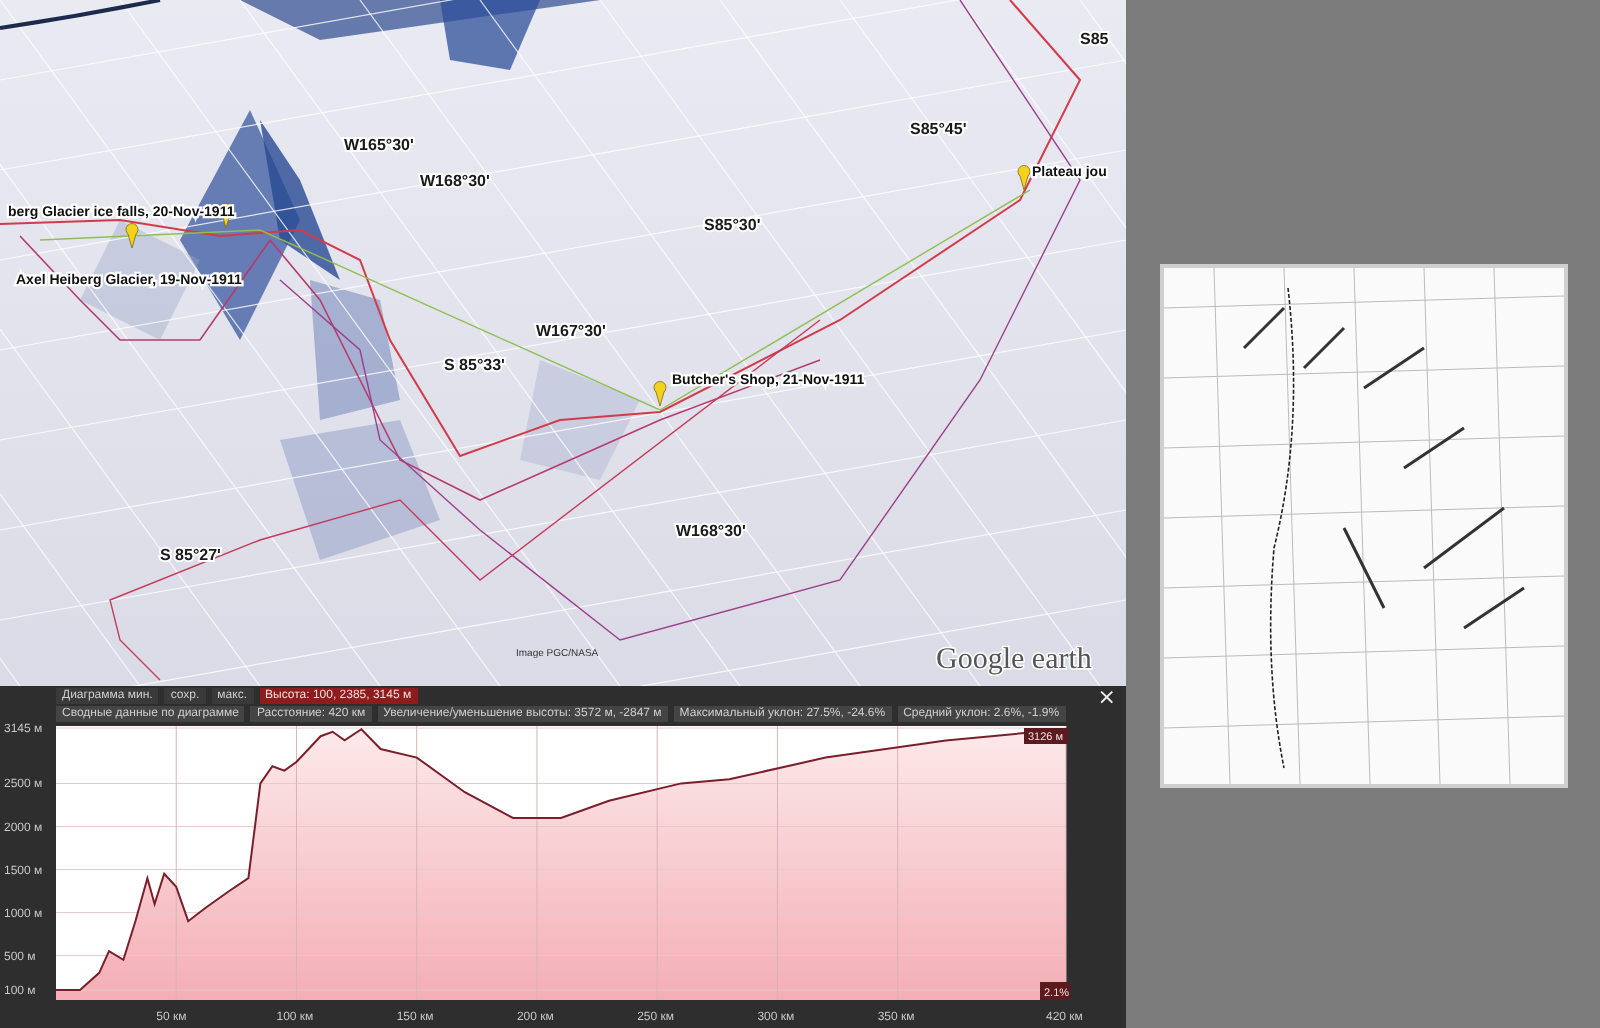  Describe the element at coordinates (938, 129) in the screenshot. I see `grid-coordinate-label: S85°45'` at that location.